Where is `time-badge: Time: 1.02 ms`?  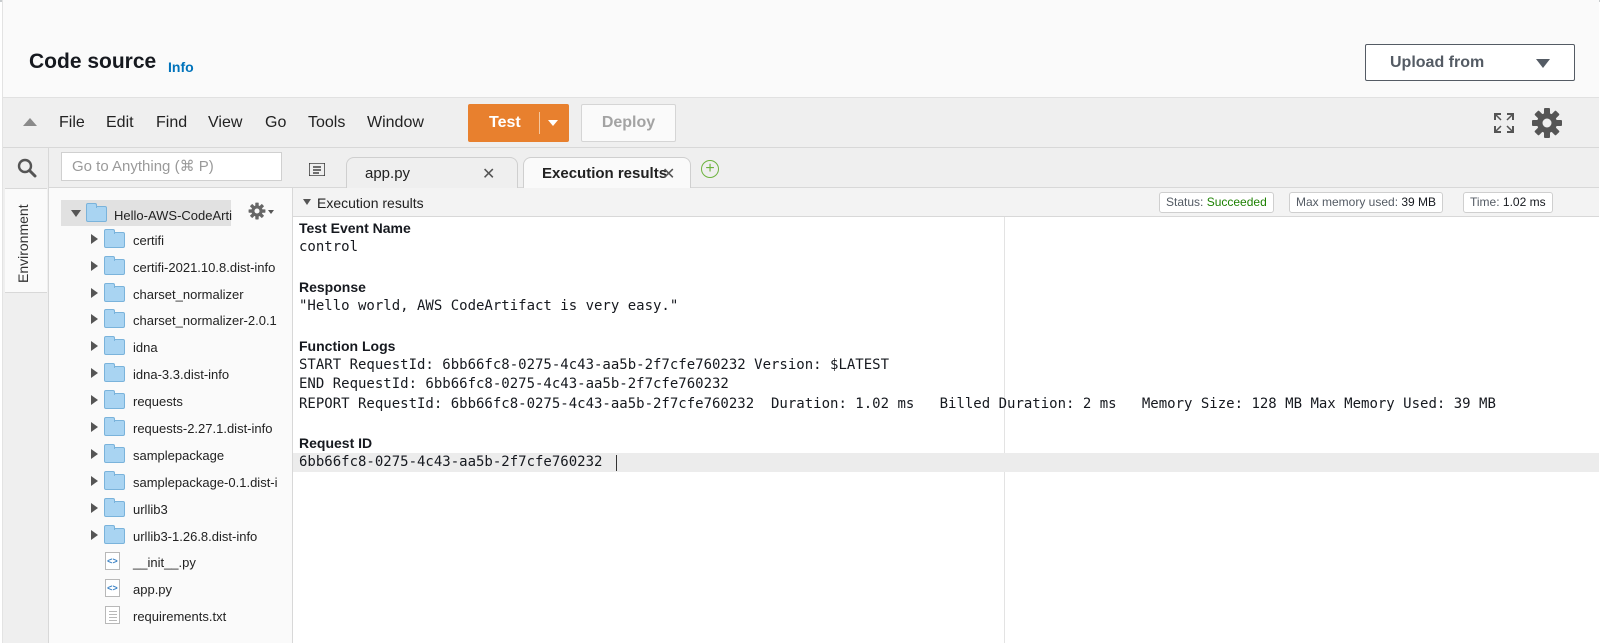
time-badge: Time: 1.02 ms is located at coordinates (1508, 202).